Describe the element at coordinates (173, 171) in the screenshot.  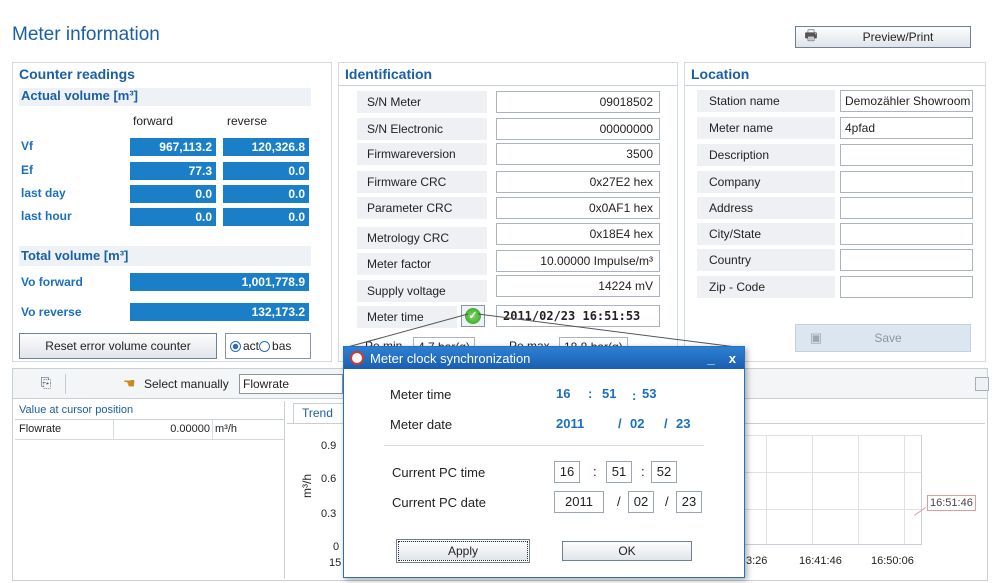
I see `ef-forward-value: 77.3` at that location.